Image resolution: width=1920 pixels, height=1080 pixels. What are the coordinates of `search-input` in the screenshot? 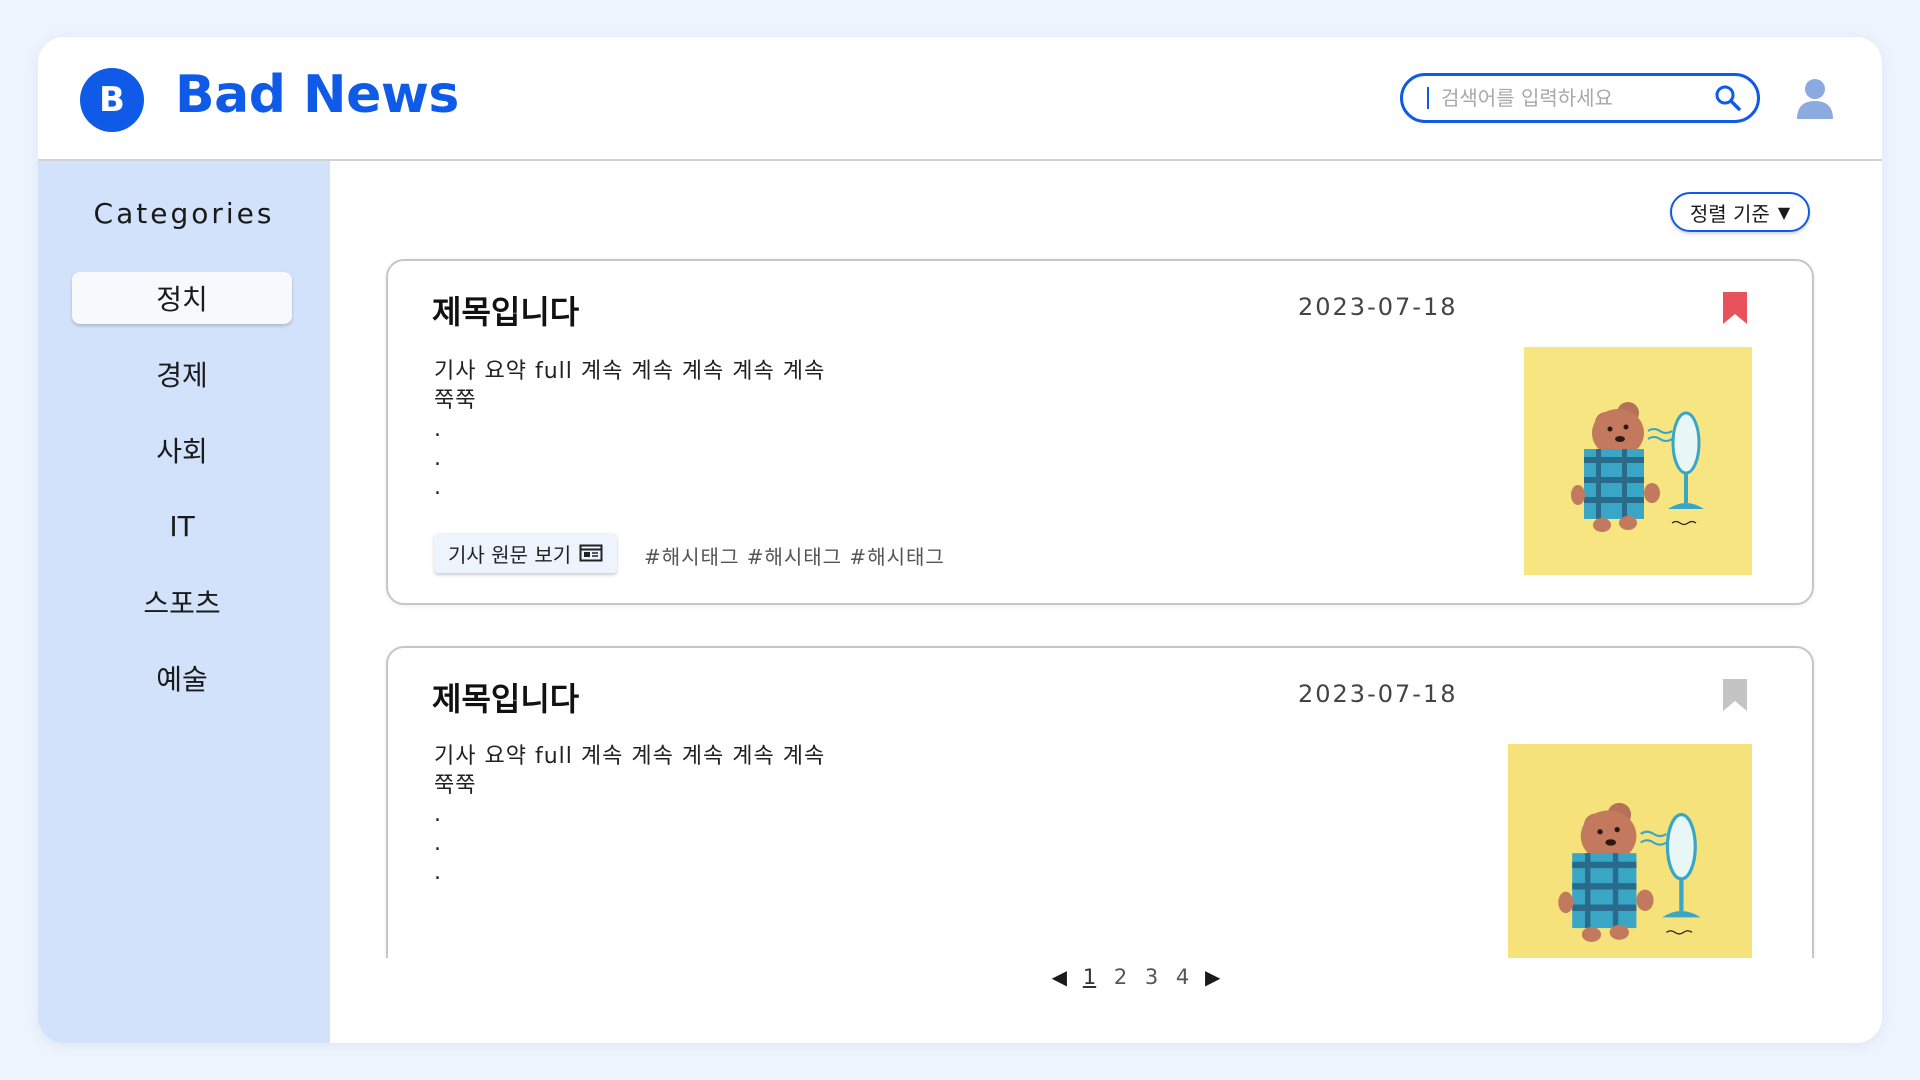 It's located at (1576, 98).